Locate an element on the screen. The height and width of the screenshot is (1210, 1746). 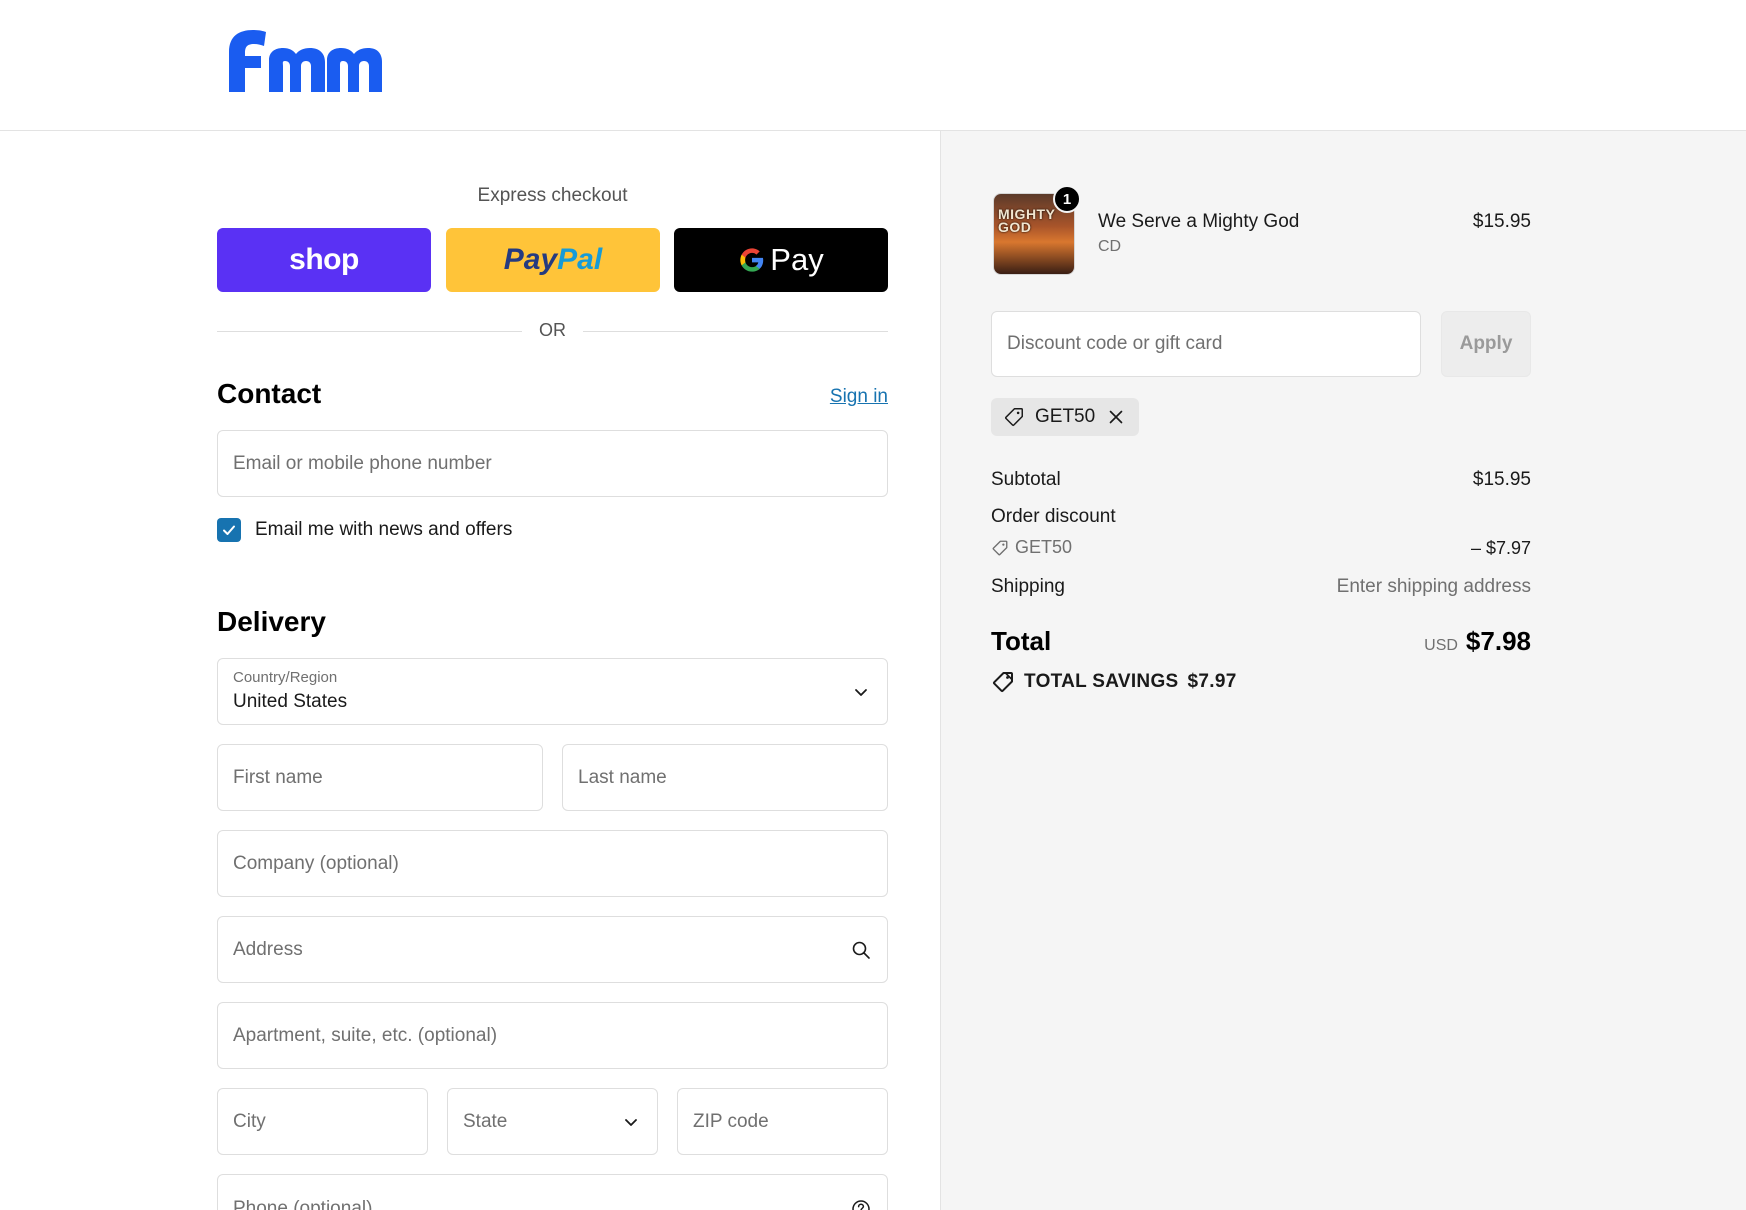
email-field: Email or mobile phone number is located at coordinates (552, 463).